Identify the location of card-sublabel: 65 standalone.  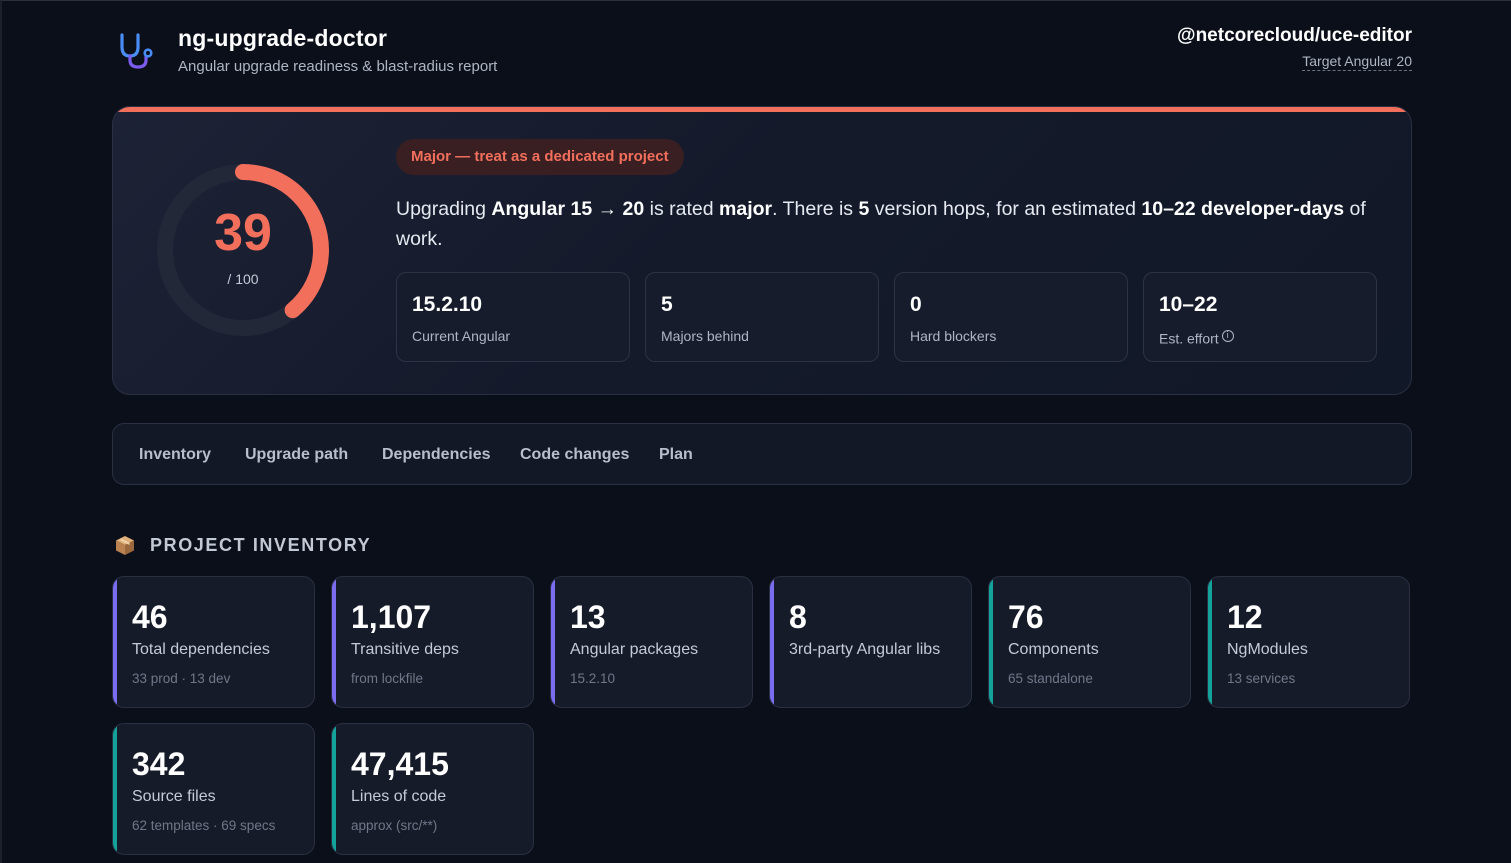
(1050, 678).